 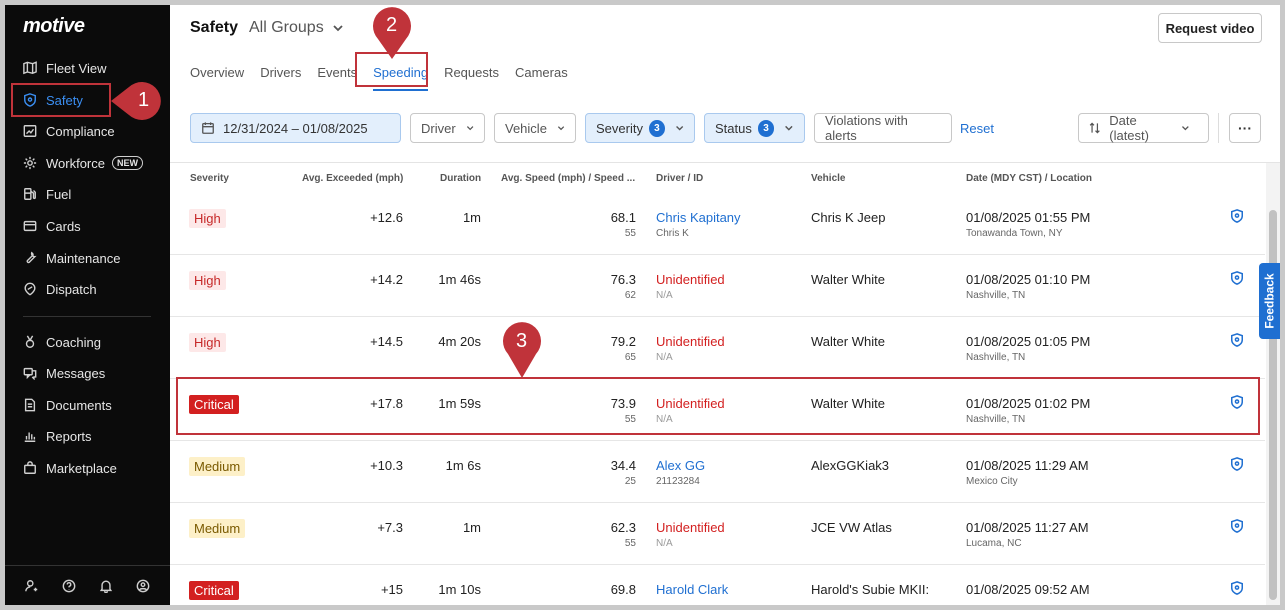 I want to click on sidebar-item-fleet-view: Fleet View, so click(x=64, y=68).